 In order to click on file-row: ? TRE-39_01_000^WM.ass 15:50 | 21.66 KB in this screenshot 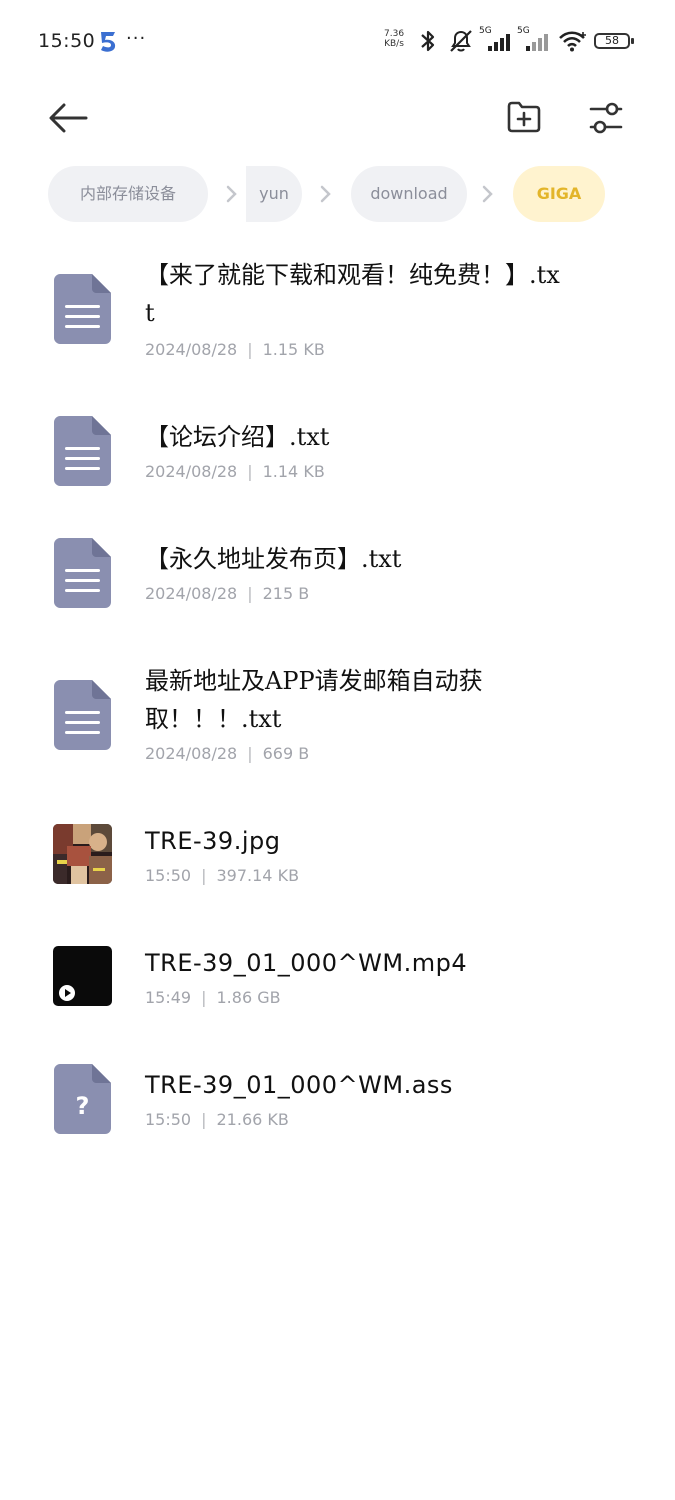, I will do `click(337, 1107)`.